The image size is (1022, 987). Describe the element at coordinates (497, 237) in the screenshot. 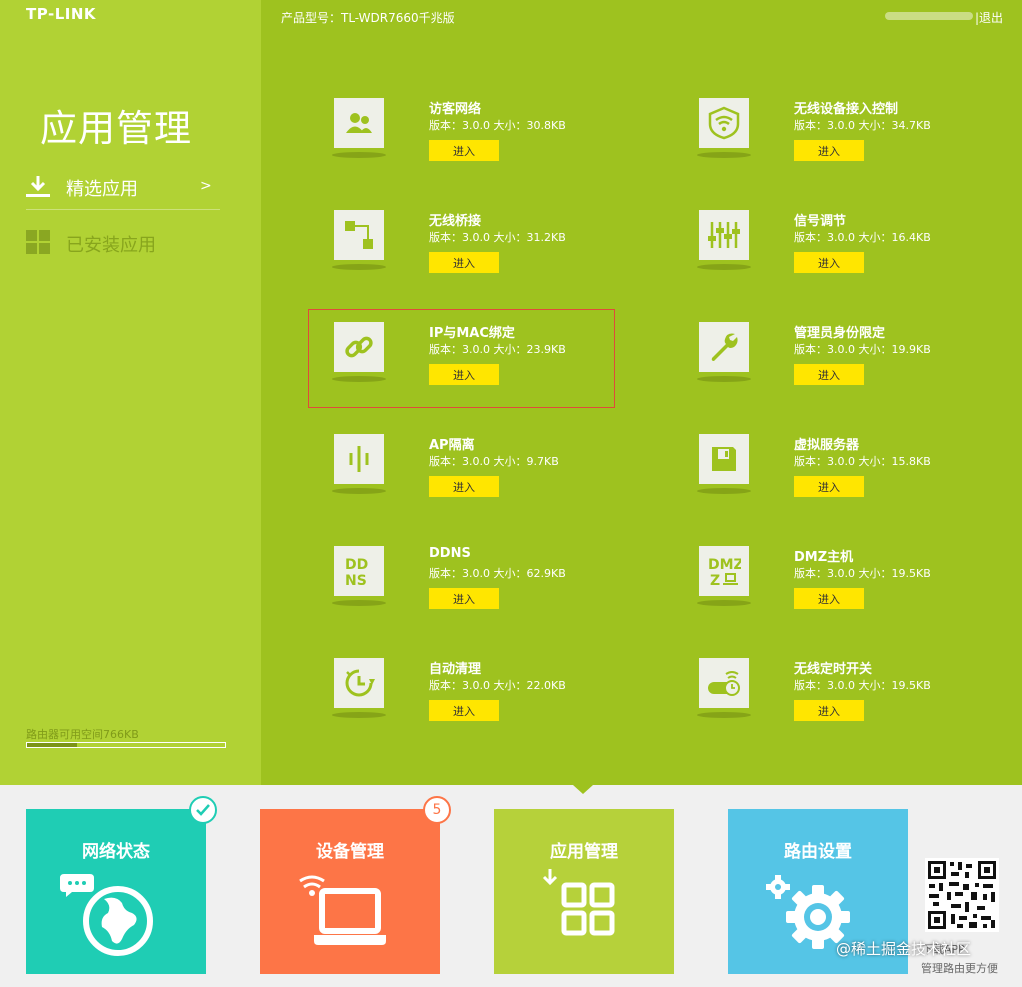

I see `app-meta: 版本：3.0.0 大小：31.2KB` at that location.